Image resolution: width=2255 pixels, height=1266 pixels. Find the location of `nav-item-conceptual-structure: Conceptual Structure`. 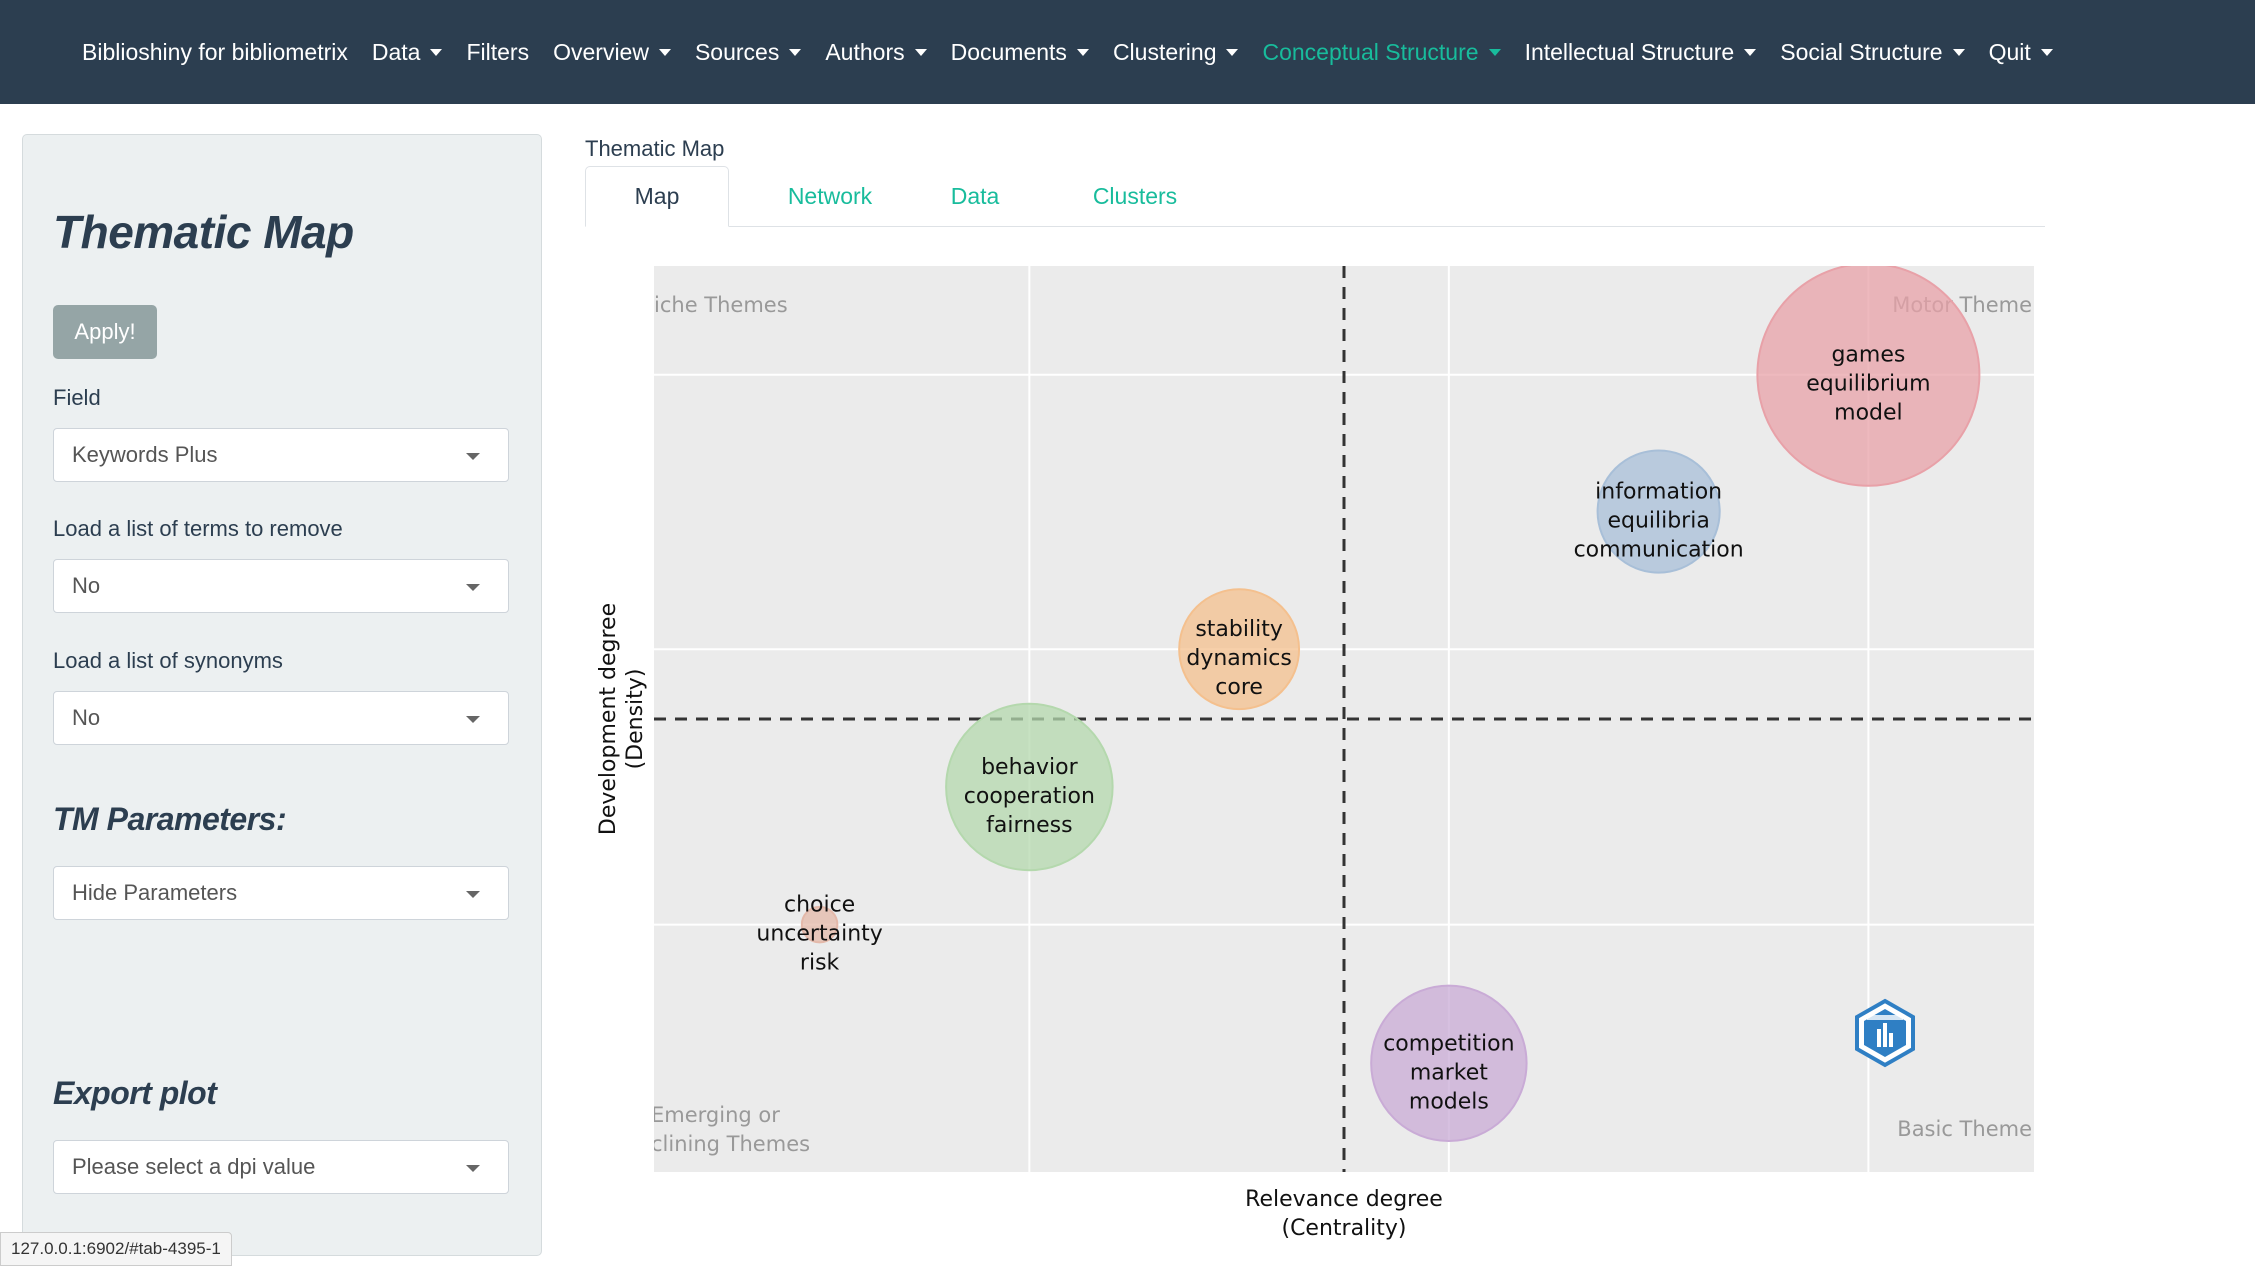

nav-item-conceptual-structure: Conceptual Structure is located at coordinates (1381, 52).